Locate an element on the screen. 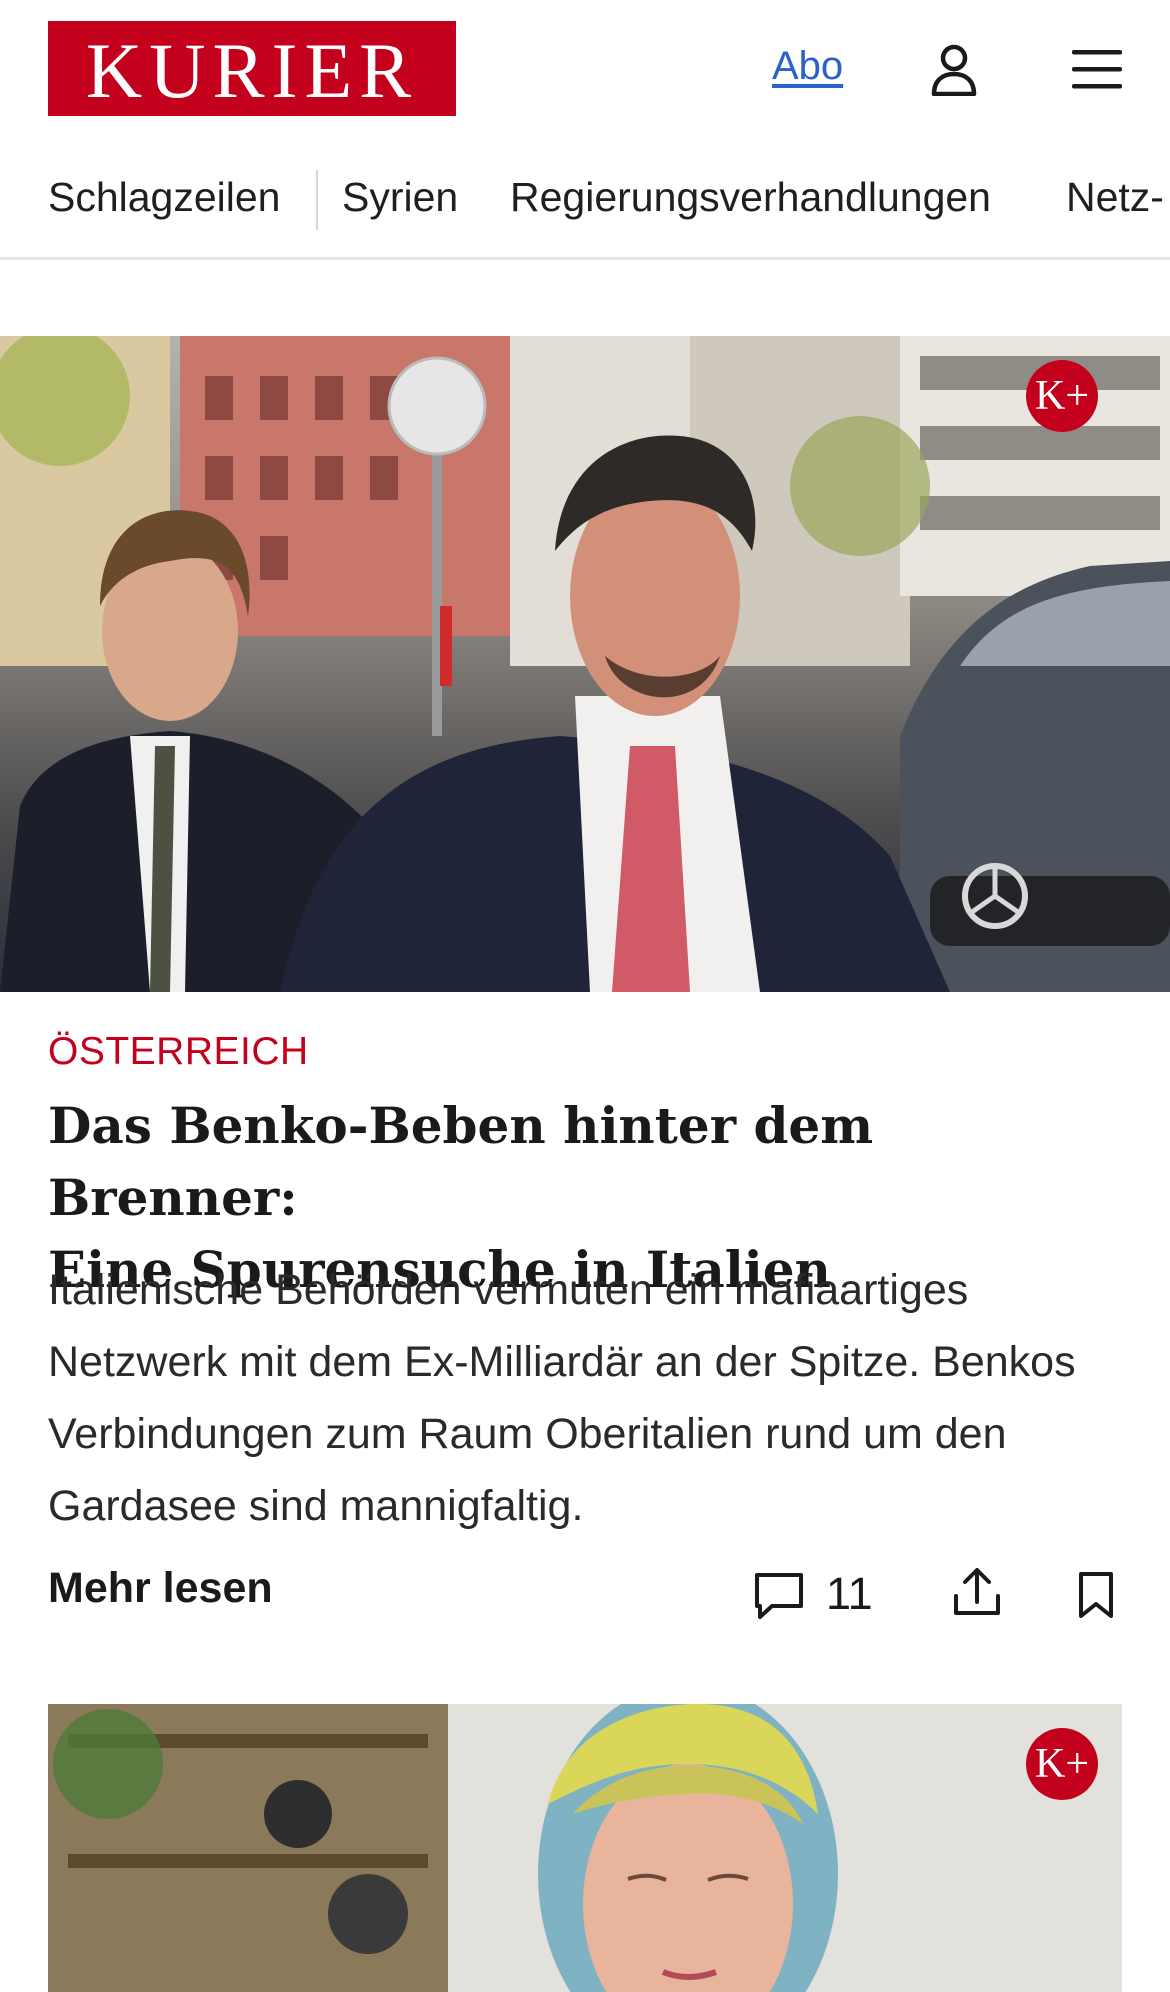 The height and width of the screenshot is (1992, 1170). second-photo is located at coordinates (585, 1848).